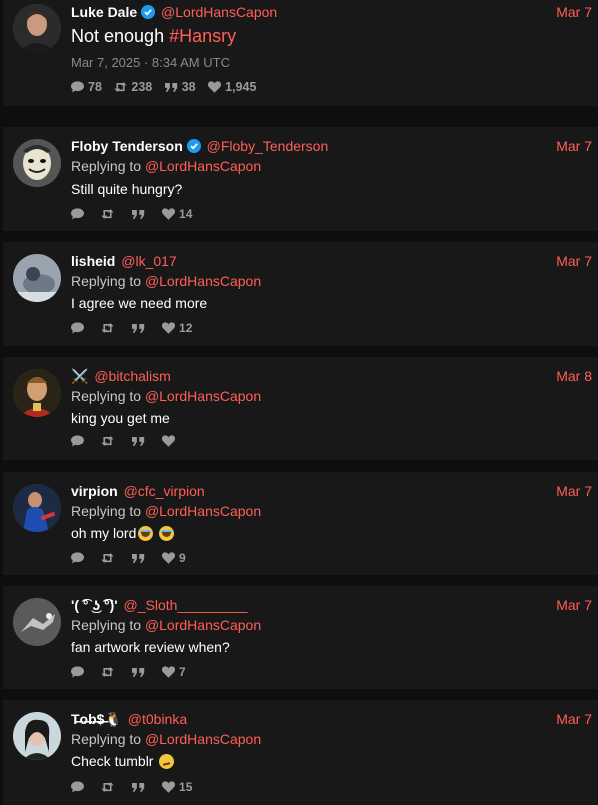 This screenshot has height=805, width=598. What do you see at coordinates (148, 261) in the screenshot?
I see `handle: @lk_017` at bounding box center [148, 261].